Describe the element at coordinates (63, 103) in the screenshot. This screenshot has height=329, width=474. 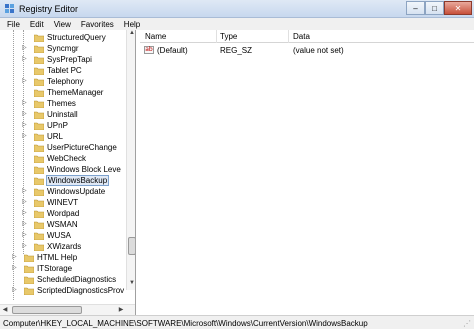
I see `tree-item: ▷ Themes` at that location.